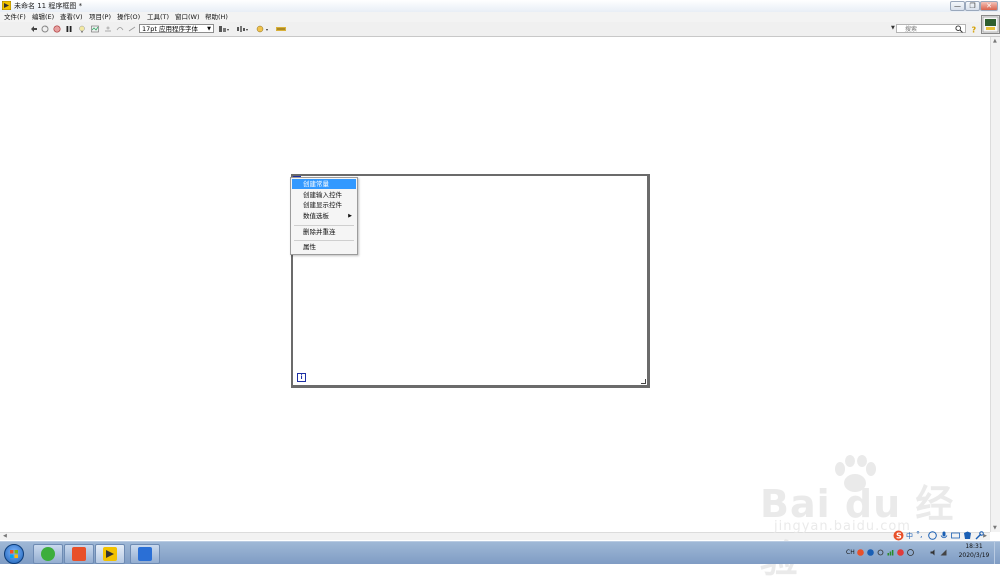  Describe the element at coordinates (324, 195) in the screenshot. I see `menu-item-create-control: 创建输入控件` at that location.